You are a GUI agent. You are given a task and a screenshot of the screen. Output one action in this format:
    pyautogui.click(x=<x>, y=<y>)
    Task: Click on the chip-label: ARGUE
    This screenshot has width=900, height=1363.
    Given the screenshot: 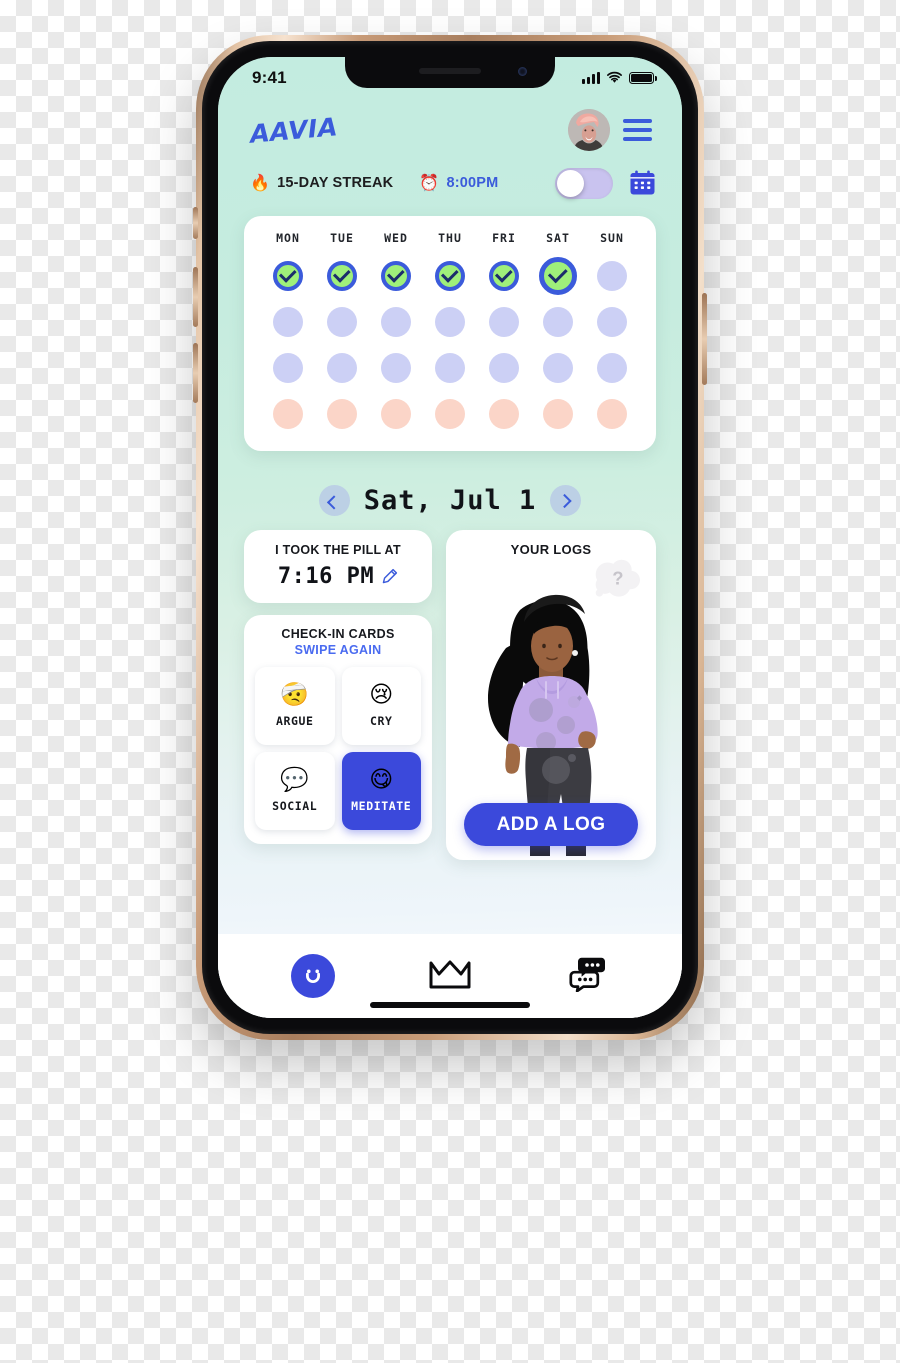 What is the action you would take?
    pyautogui.click(x=294, y=721)
    